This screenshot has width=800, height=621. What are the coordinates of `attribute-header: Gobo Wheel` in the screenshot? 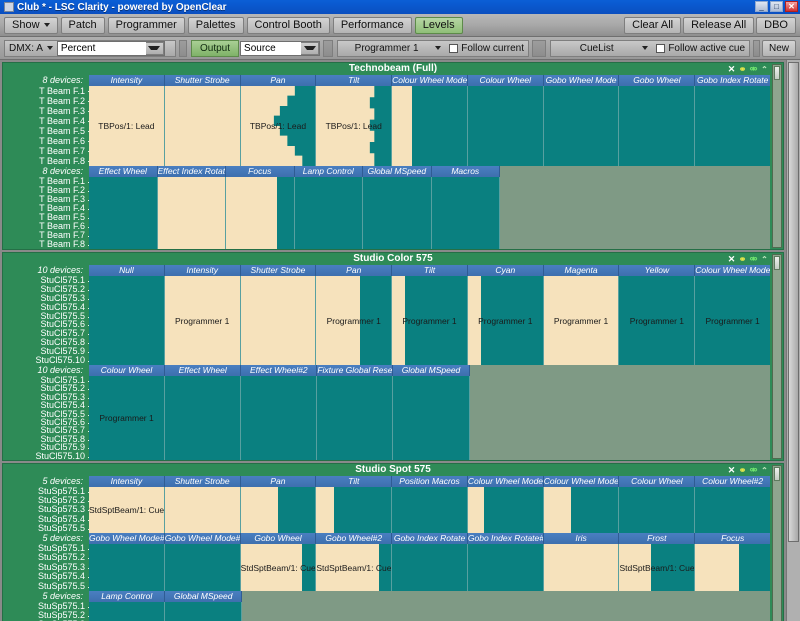 It's located at (278, 538).